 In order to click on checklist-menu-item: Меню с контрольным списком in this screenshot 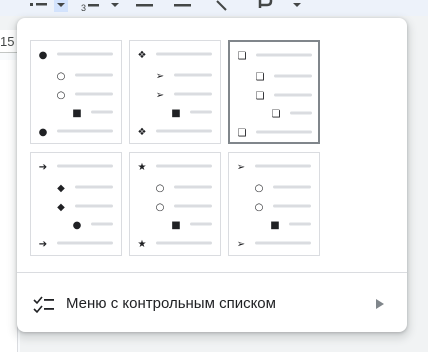, I will do `click(212, 304)`.